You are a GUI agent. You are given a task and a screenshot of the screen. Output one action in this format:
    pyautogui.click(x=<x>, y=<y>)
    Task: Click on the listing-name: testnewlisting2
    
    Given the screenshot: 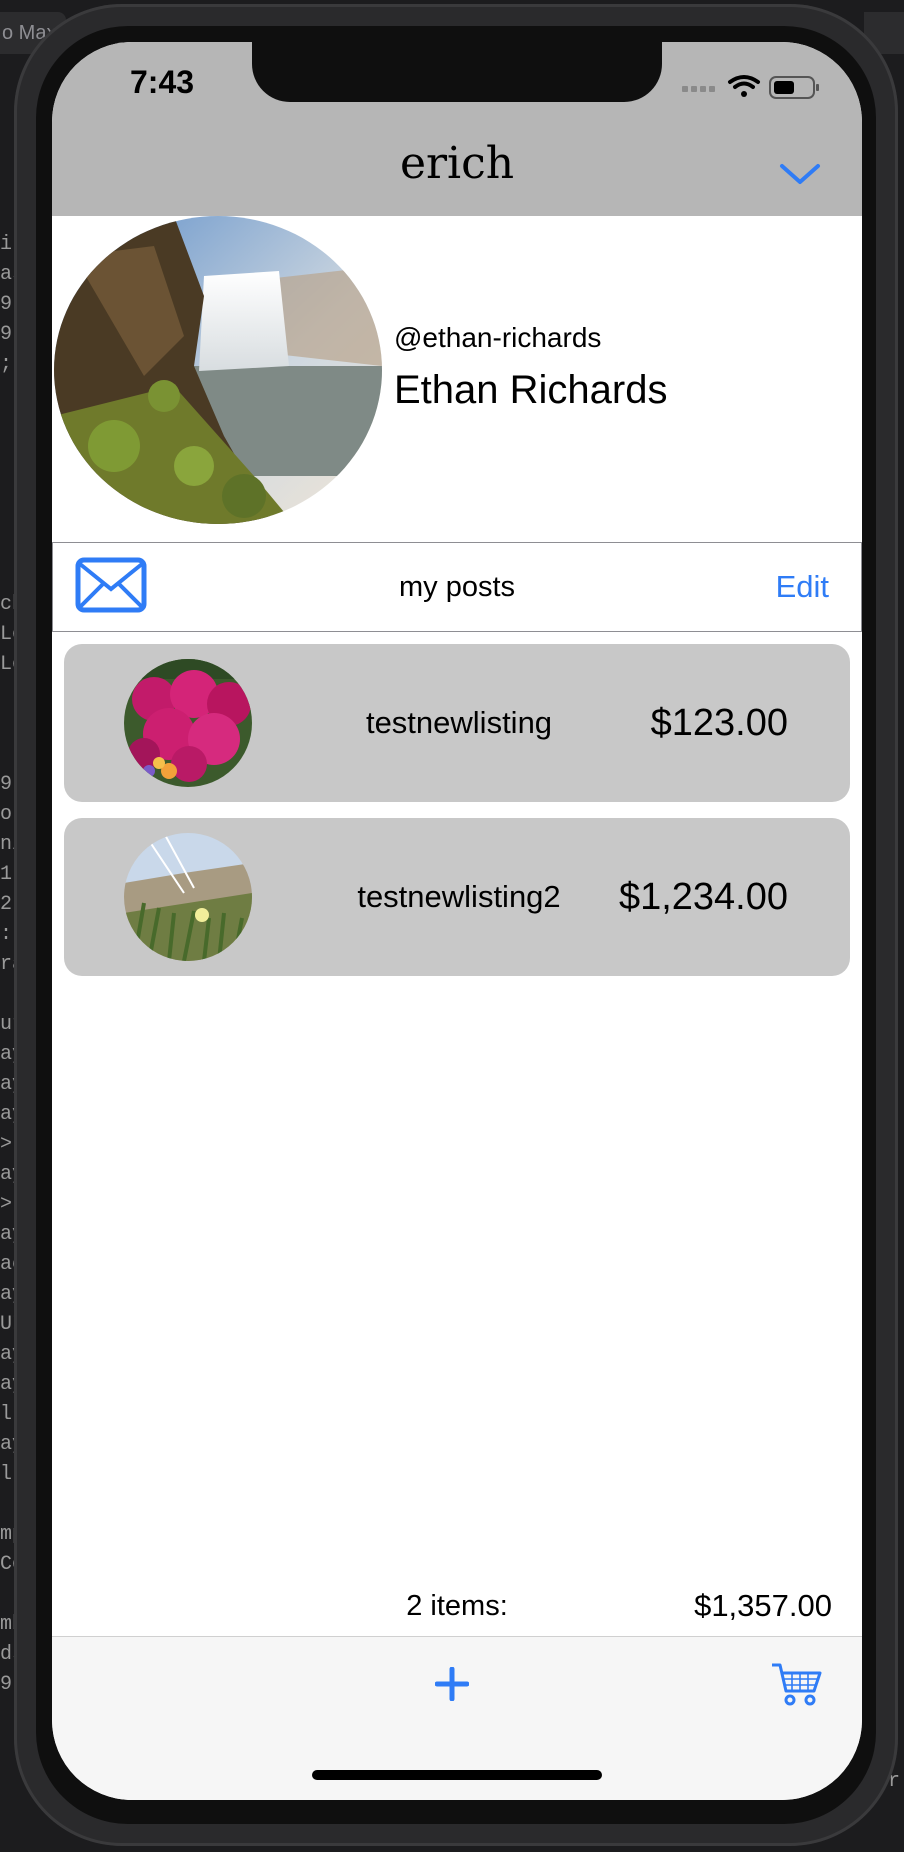 What is the action you would take?
    pyautogui.click(x=459, y=896)
    